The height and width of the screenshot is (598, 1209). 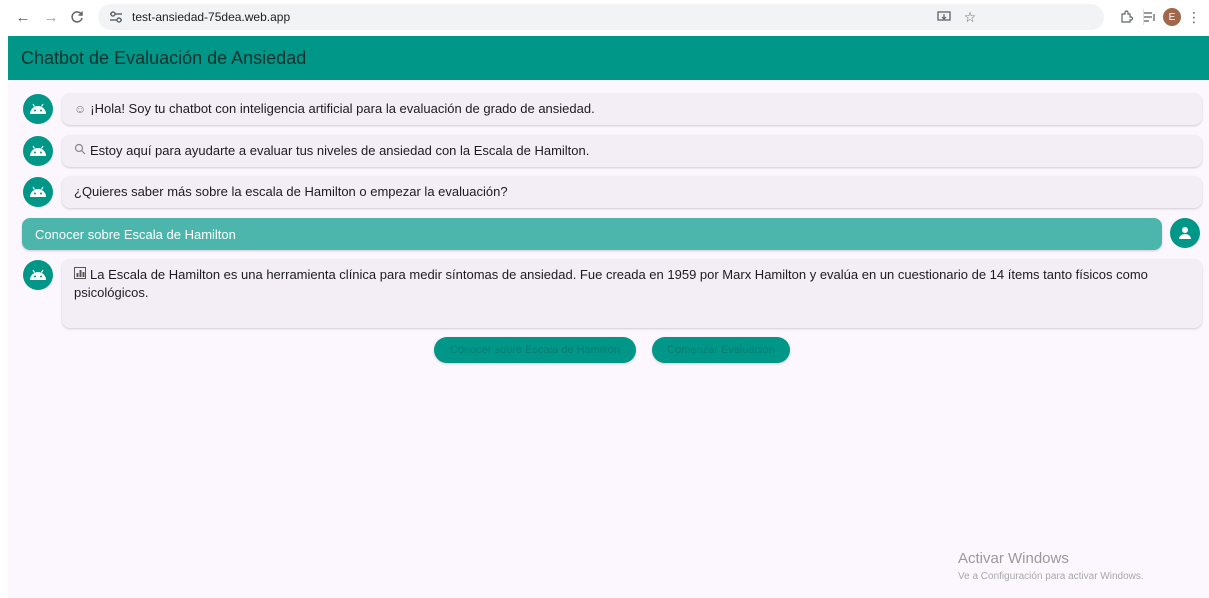 What do you see at coordinates (601, 17) in the screenshot?
I see `address-bar: test-ansiedad-75dea.web.app ☆` at bounding box center [601, 17].